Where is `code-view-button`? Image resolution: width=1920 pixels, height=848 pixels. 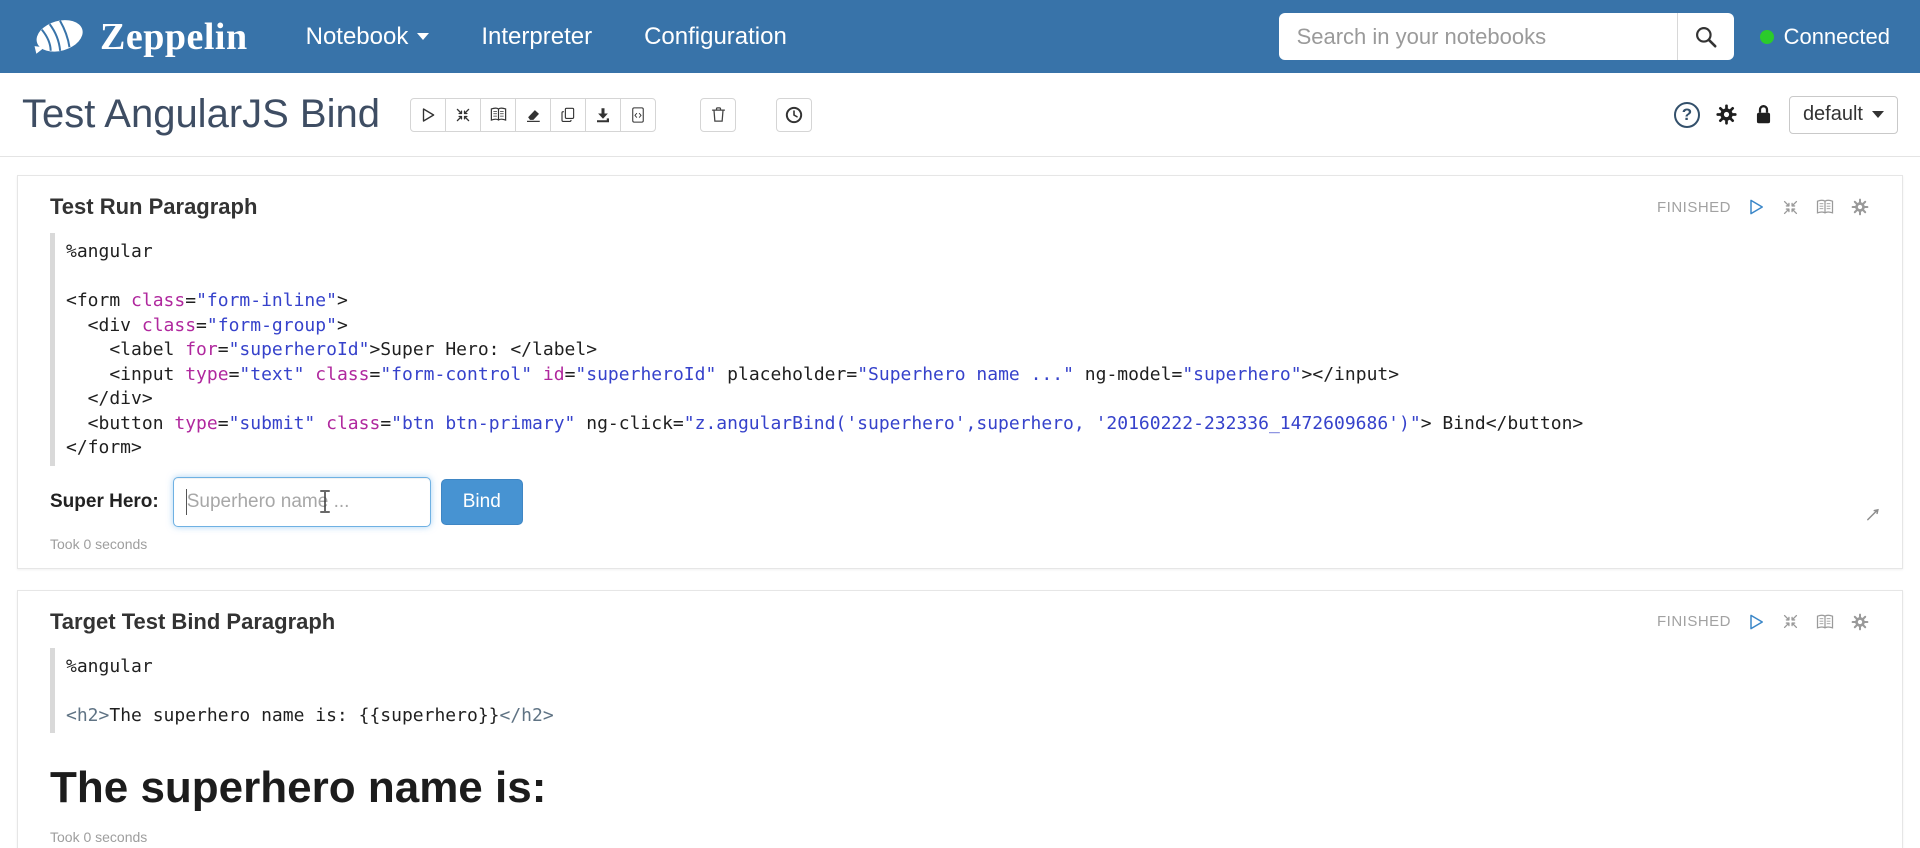
code-view-button is located at coordinates (638, 114).